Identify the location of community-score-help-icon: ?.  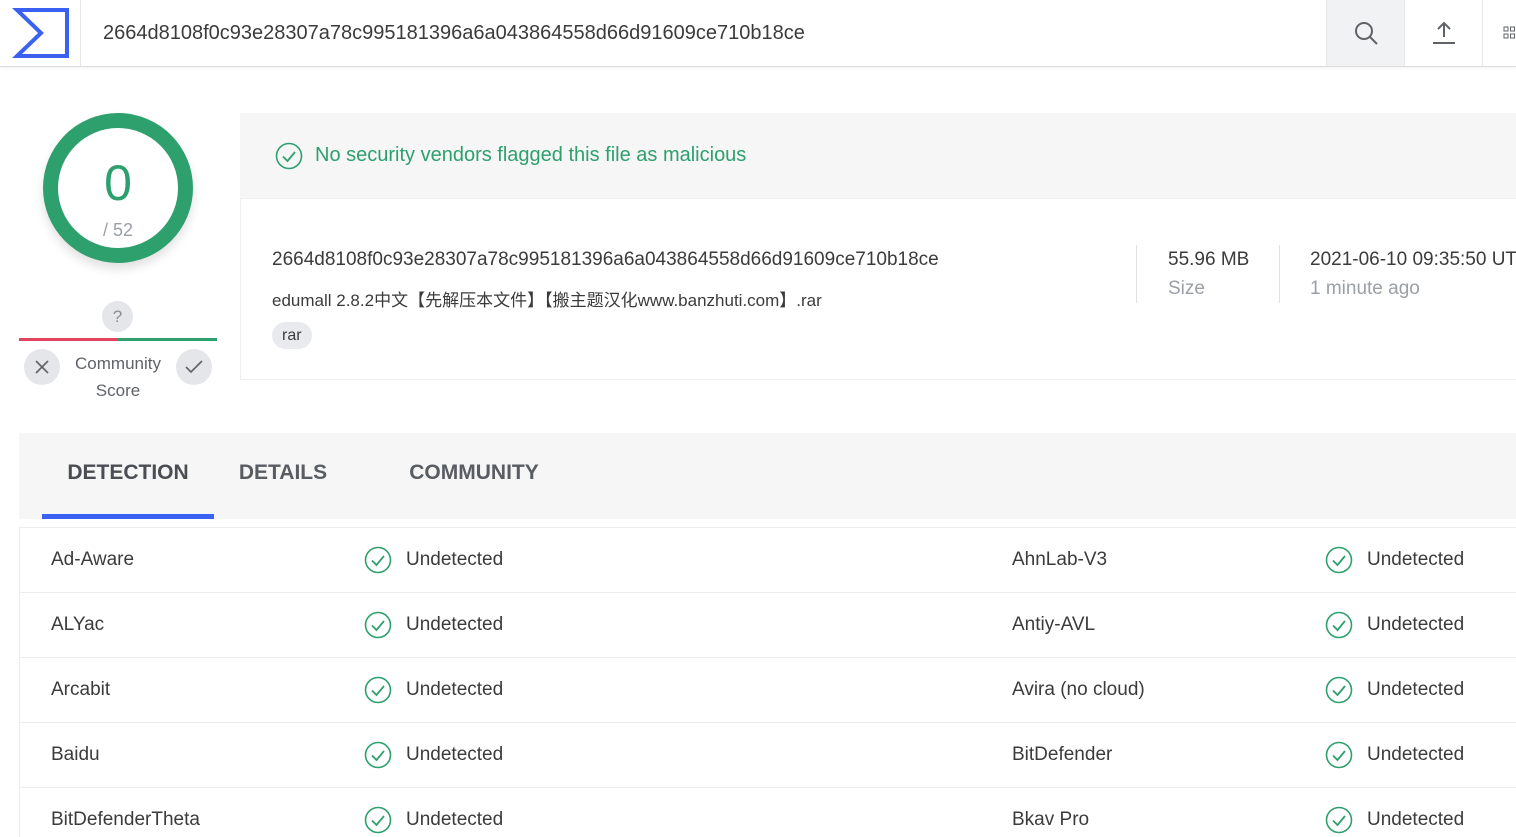
(117, 316).